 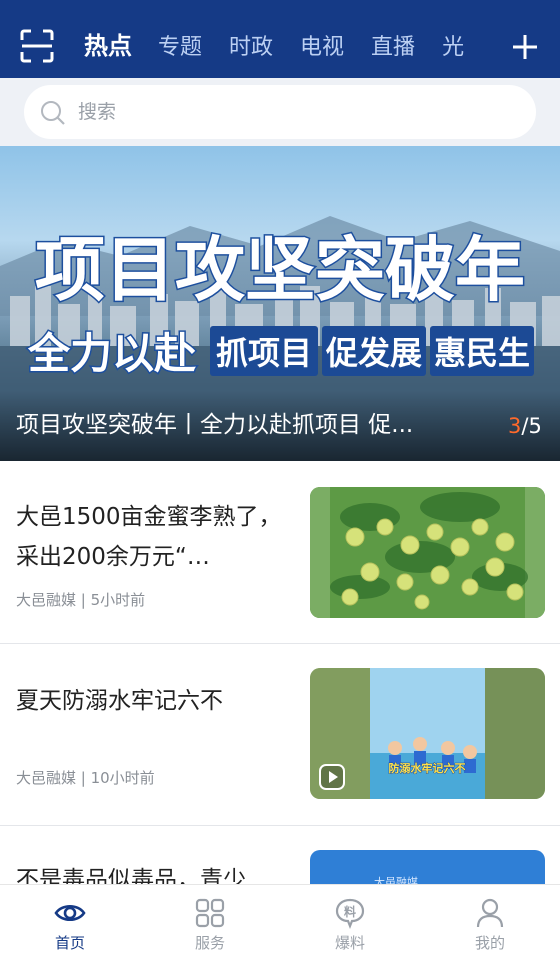 I want to click on search-bar: 搜索, so click(x=280, y=112).